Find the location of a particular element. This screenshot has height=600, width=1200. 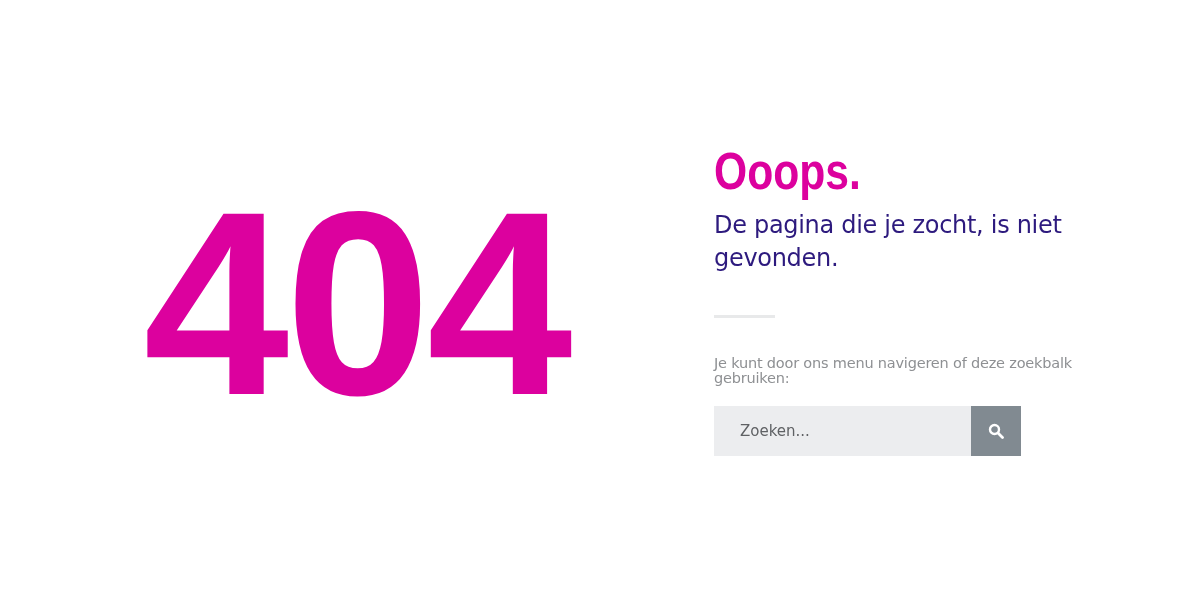

search-button is located at coordinates (996, 430).